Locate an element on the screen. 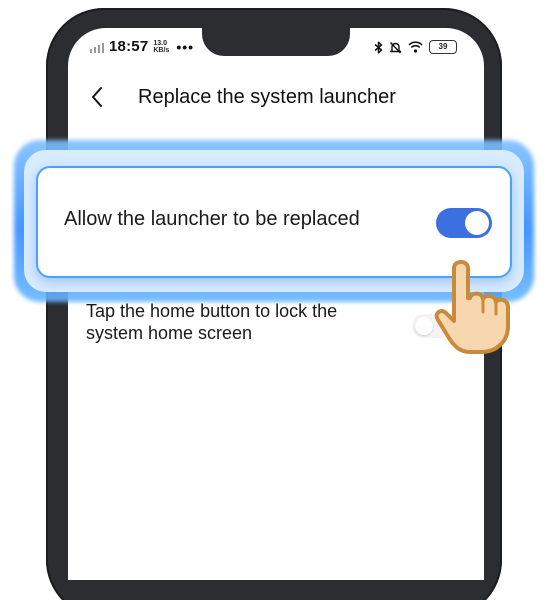 The width and height of the screenshot is (552, 600). wifi-icon is located at coordinates (415, 47).